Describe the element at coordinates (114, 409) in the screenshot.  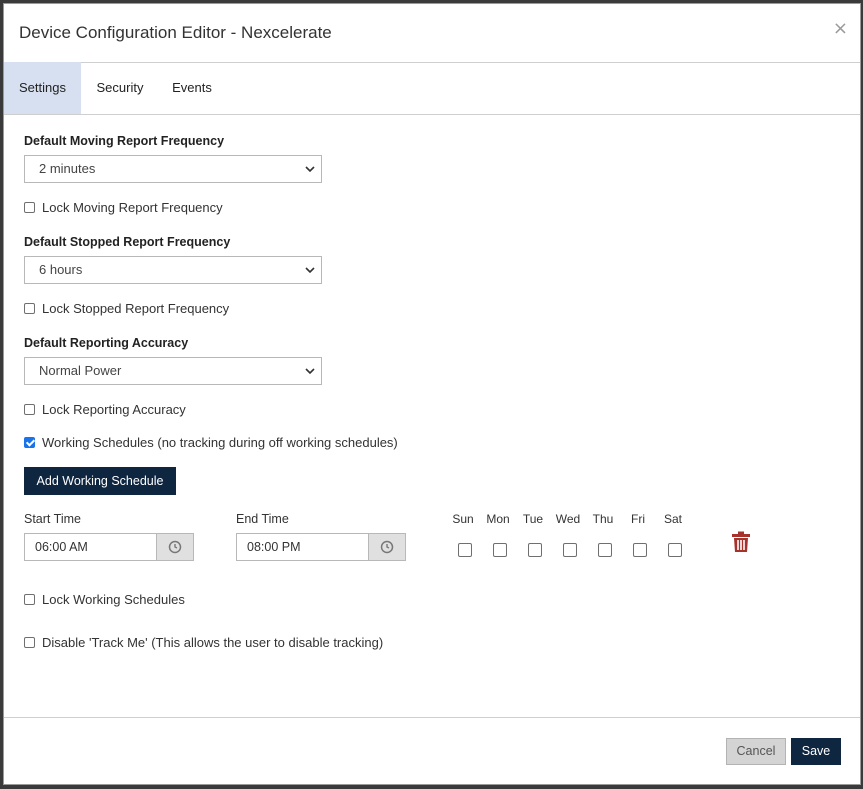
I see `lock-accuracy-label: Lock Reporting Accuracy` at that location.